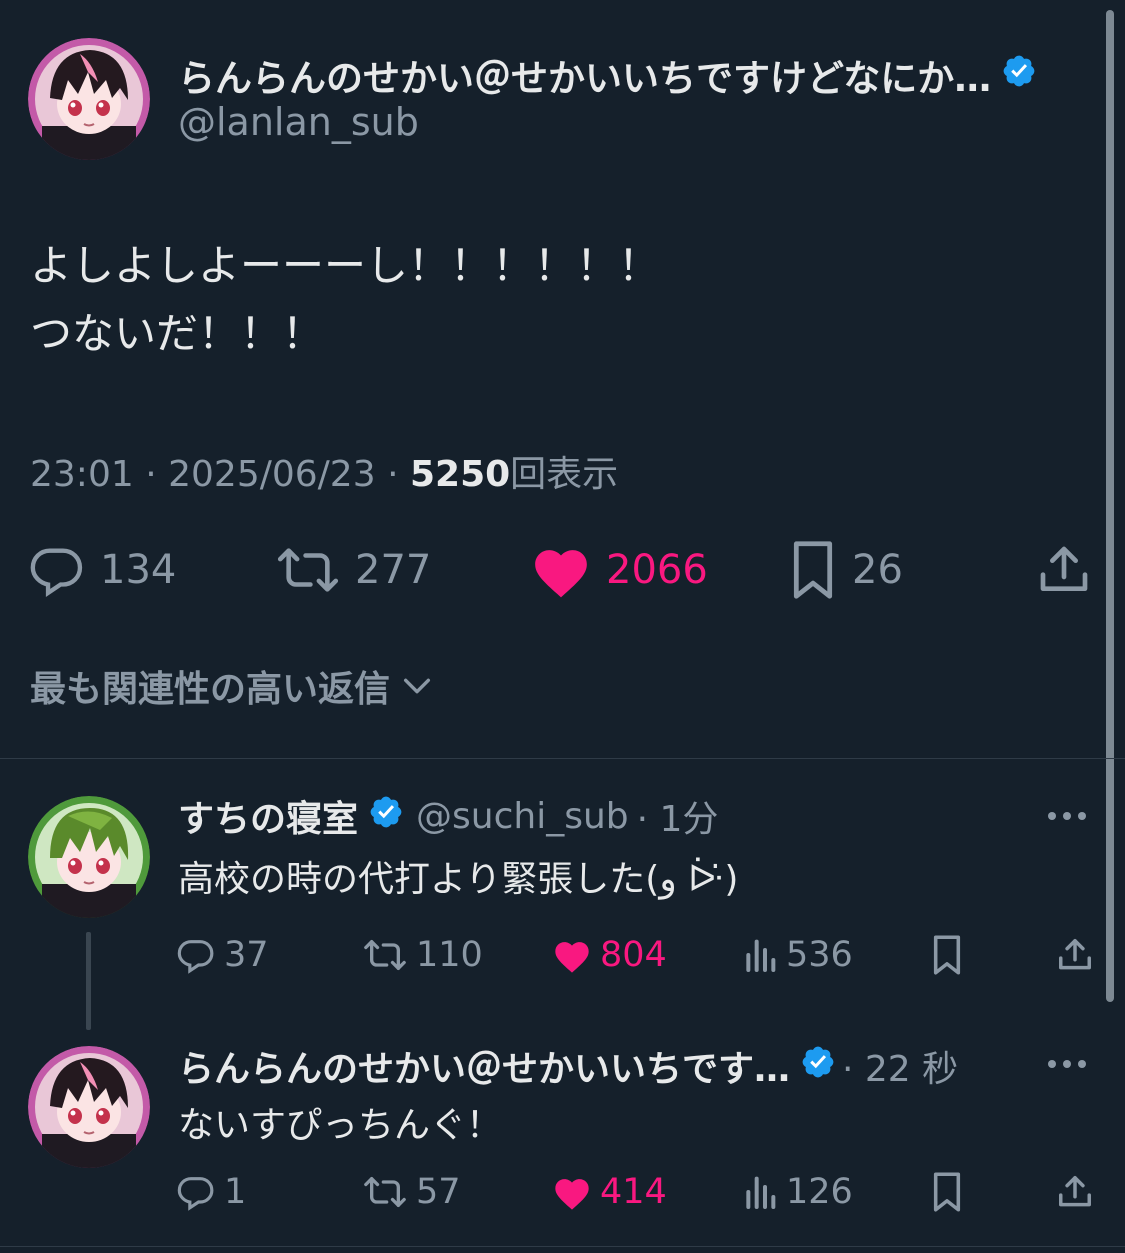  What do you see at coordinates (235, 1192) in the screenshot?
I see `reply-count: 1` at bounding box center [235, 1192].